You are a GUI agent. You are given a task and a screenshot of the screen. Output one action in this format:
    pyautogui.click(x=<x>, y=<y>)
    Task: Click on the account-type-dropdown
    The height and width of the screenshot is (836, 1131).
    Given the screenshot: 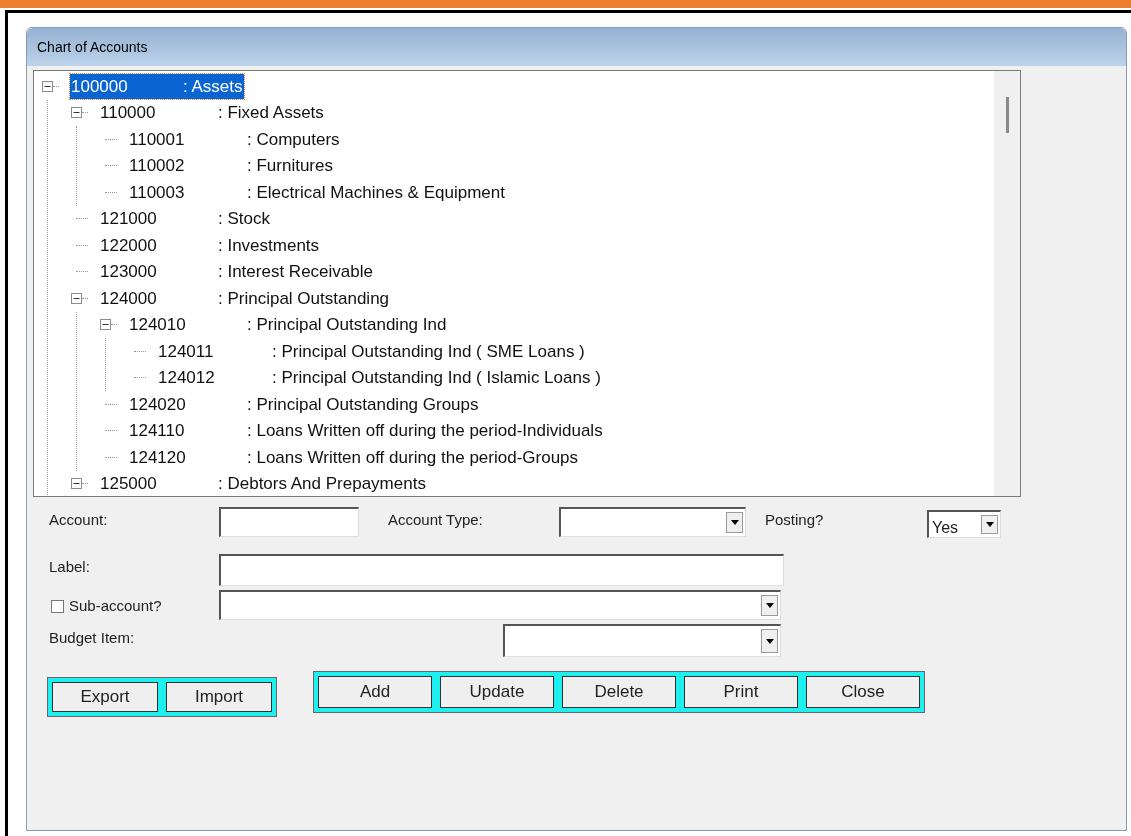 What is the action you would take?
    pyautogui.click(x=652, y=522)
    